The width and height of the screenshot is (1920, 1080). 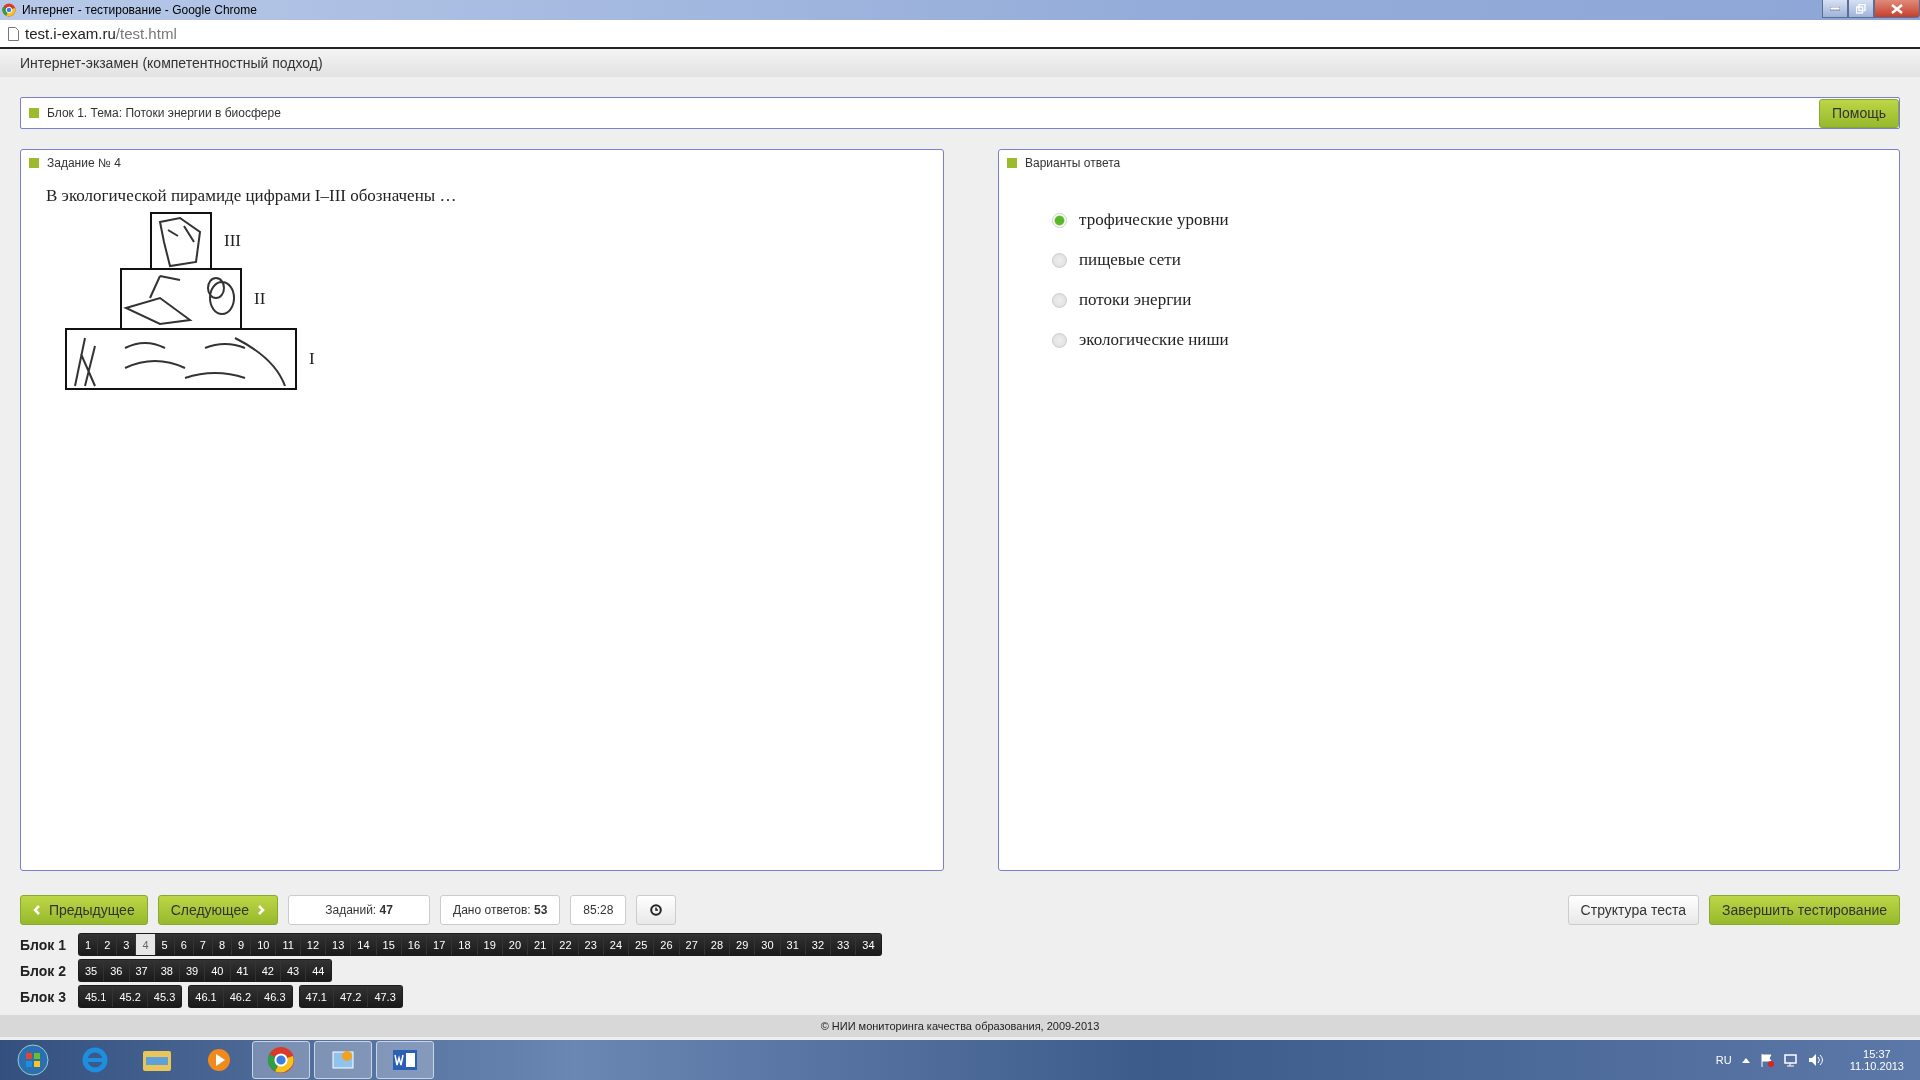 I want to click on next-button: Следующее, so click(x=218, y=910).